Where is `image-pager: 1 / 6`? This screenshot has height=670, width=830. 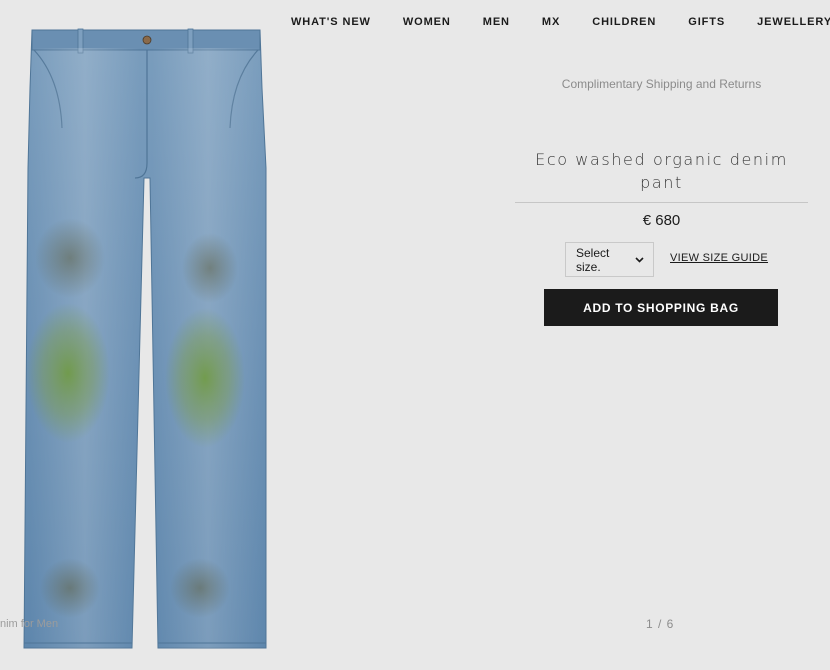
image-pager: 1 / 6 is located at coordinates (660, 624).